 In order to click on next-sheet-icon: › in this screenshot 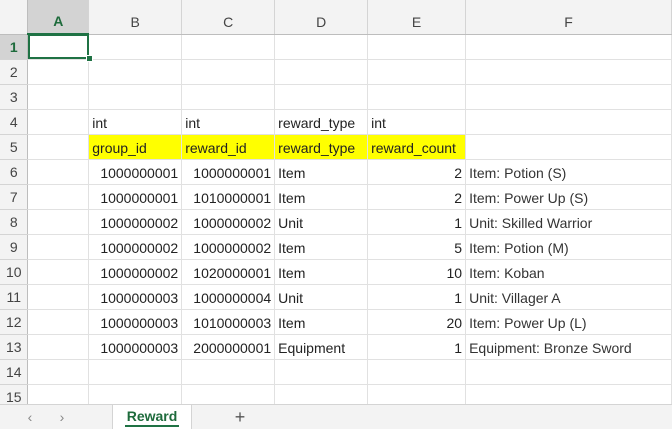, I will do `click(62, 417)`.